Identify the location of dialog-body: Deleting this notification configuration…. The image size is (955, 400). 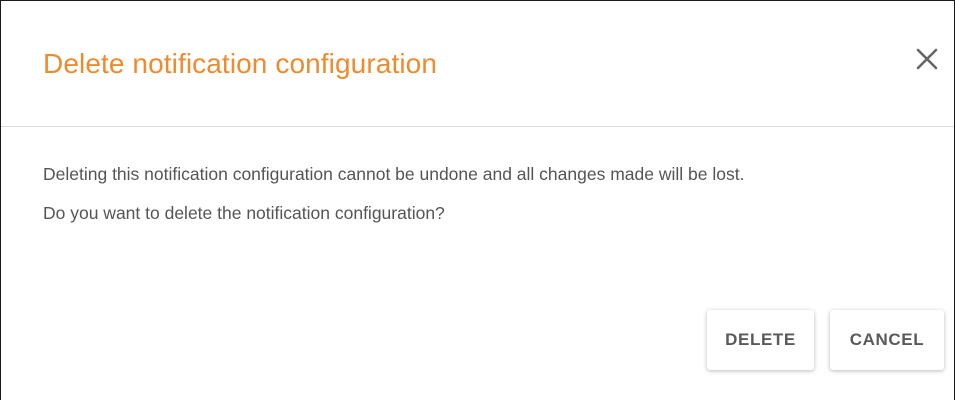
(483, 193).